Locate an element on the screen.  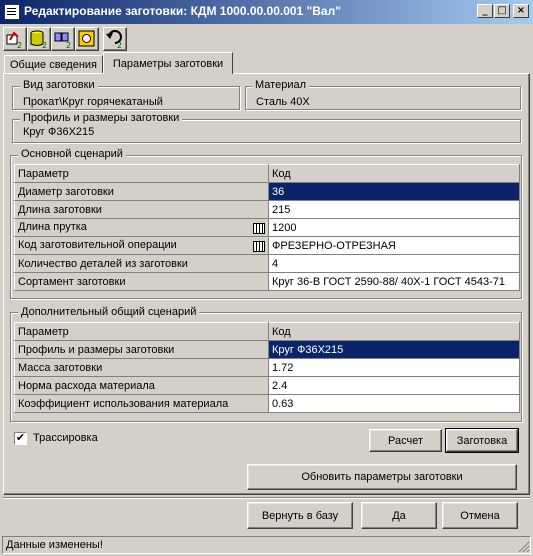
find-icon: 2 is located at coordinates (62, 41).